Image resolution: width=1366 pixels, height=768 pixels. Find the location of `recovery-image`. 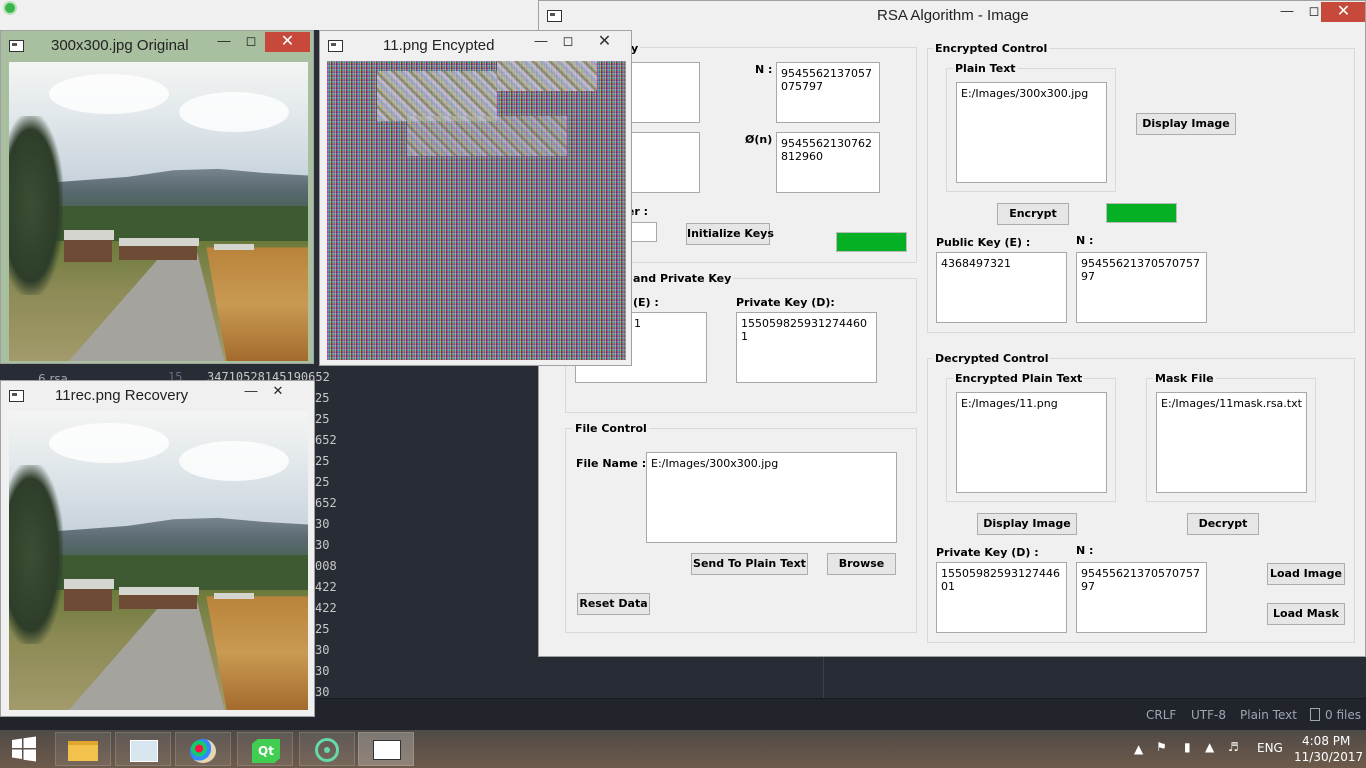

recovery-image is located at coordinates (158, 560).